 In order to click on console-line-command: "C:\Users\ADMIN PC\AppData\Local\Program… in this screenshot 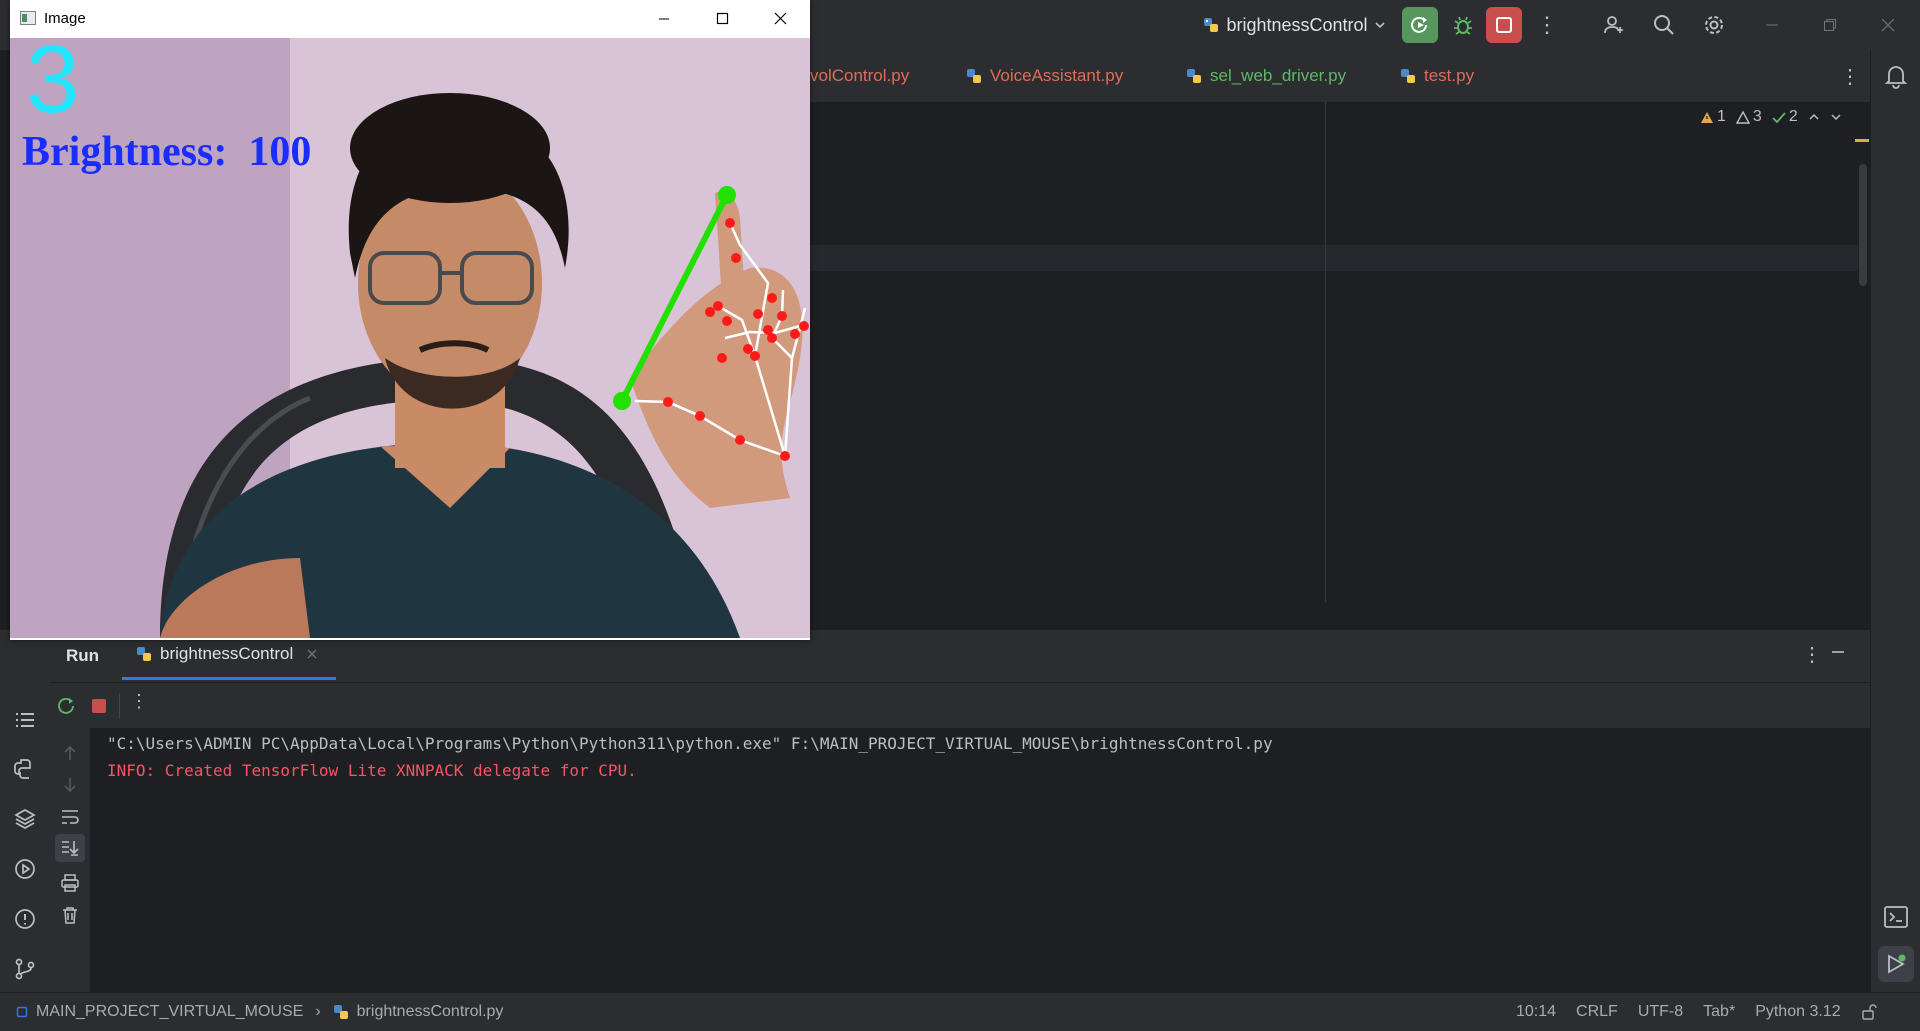, I will do `click(690, 743)`.